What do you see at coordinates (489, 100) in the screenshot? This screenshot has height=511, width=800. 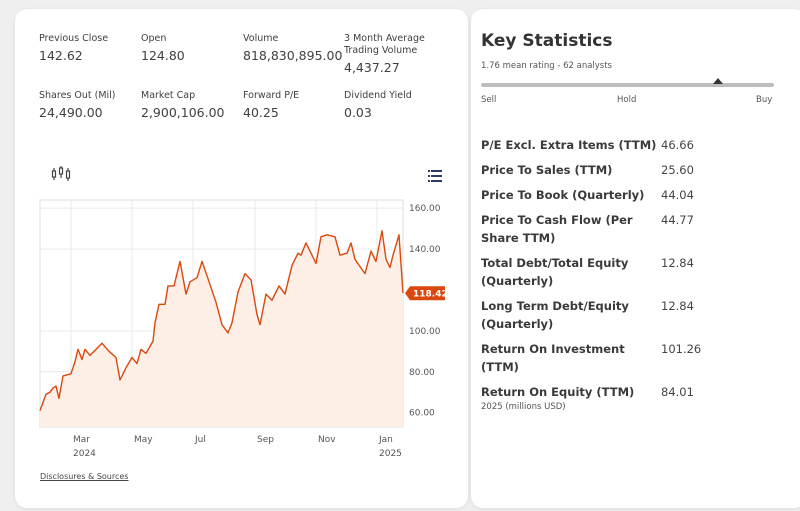 I see `scale-sell-label: Sell` at bounding box center [489, 100].